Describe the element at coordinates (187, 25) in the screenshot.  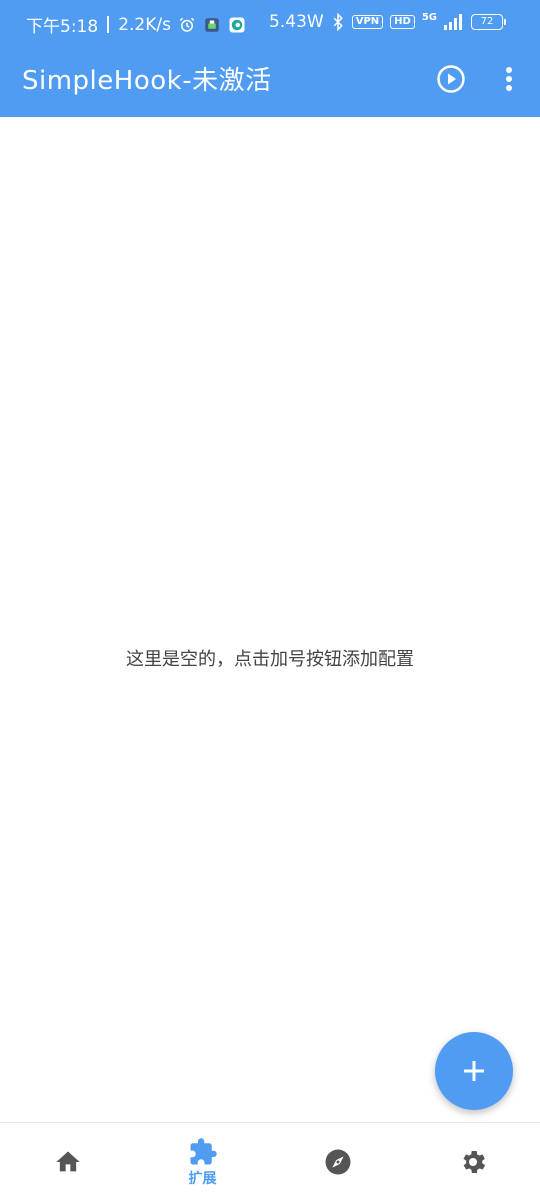
I see `alarm-icon` at that location.